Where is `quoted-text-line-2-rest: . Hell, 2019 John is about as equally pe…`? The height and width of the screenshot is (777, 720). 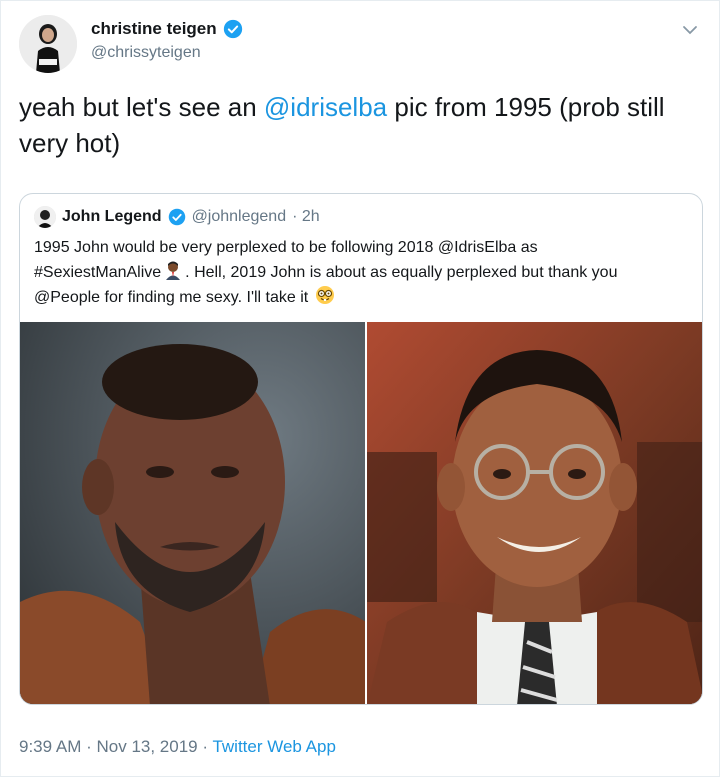 quoted-text-line-2-rest: . Hell, 2019 John is about as equally pe… is located at coordinates (401, 272).